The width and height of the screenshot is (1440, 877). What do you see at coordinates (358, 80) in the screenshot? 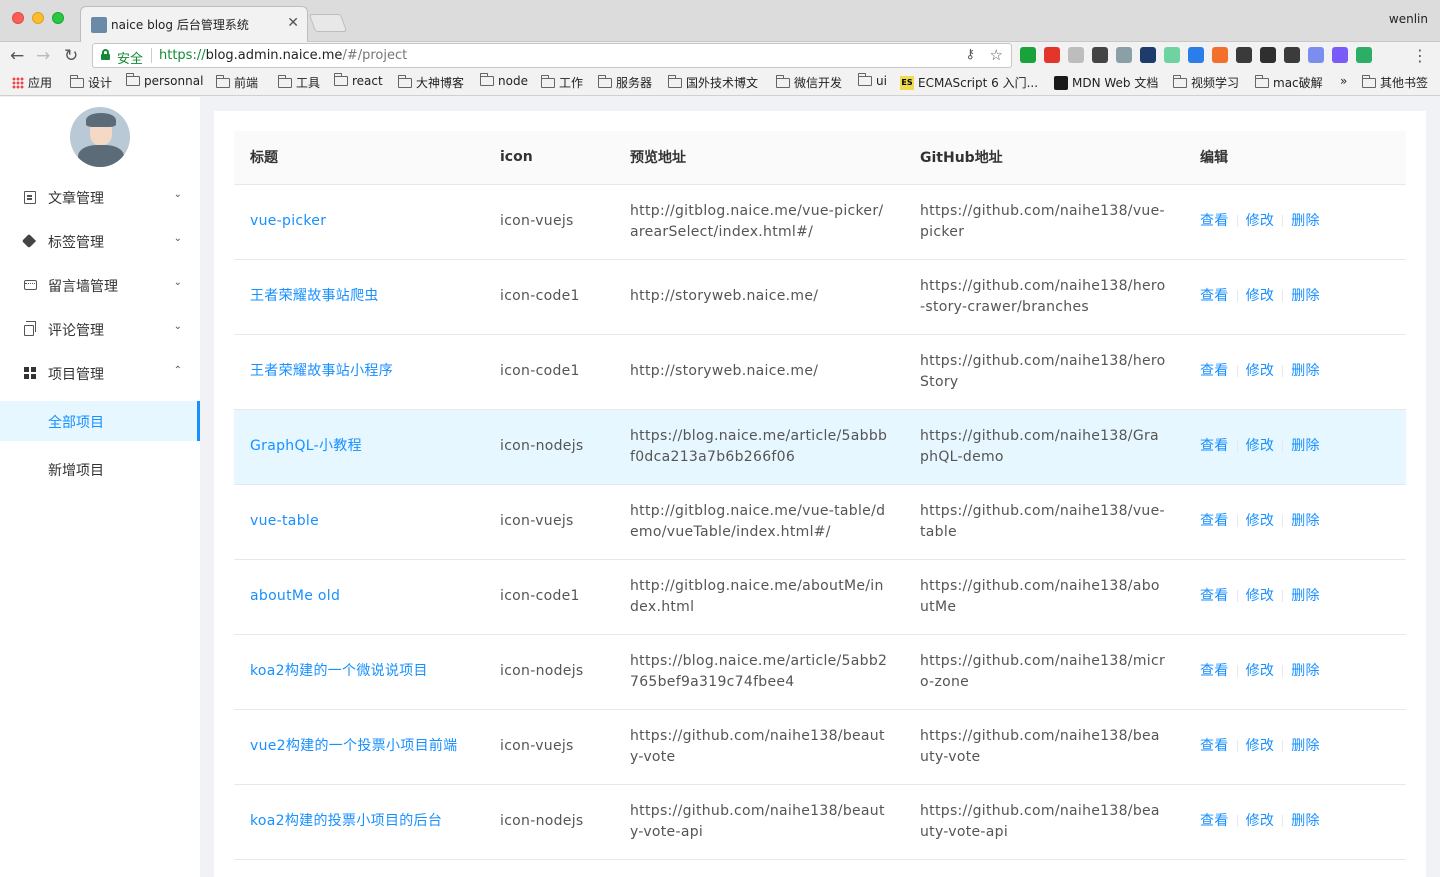
I see `bookmark-item: react` at bounding box center [358, 80].